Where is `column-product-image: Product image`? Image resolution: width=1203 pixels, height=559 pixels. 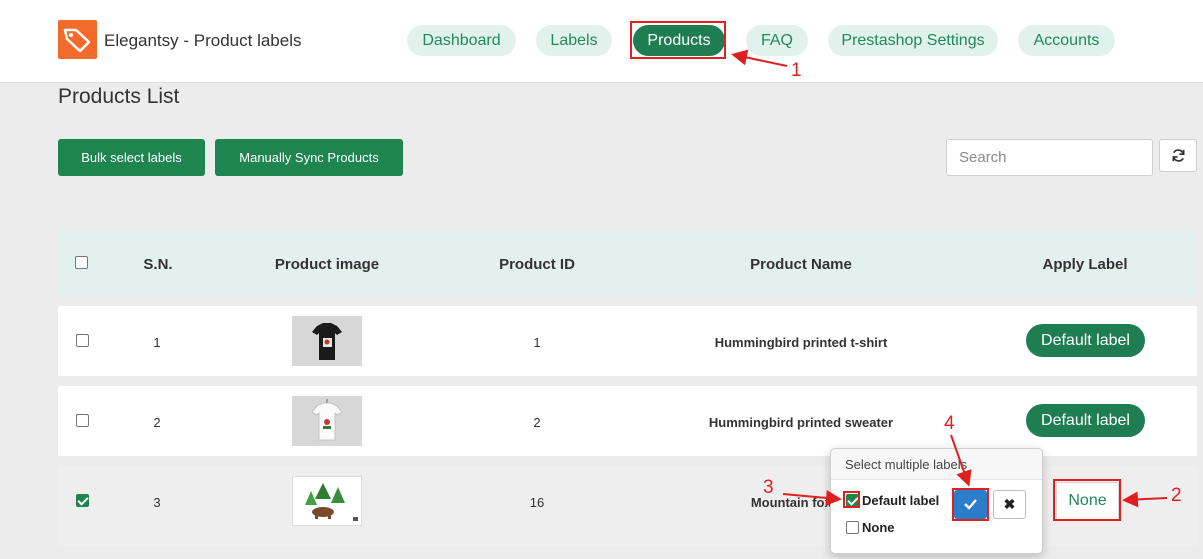
column-product-image: Product image is located at coordinates (327, 264).